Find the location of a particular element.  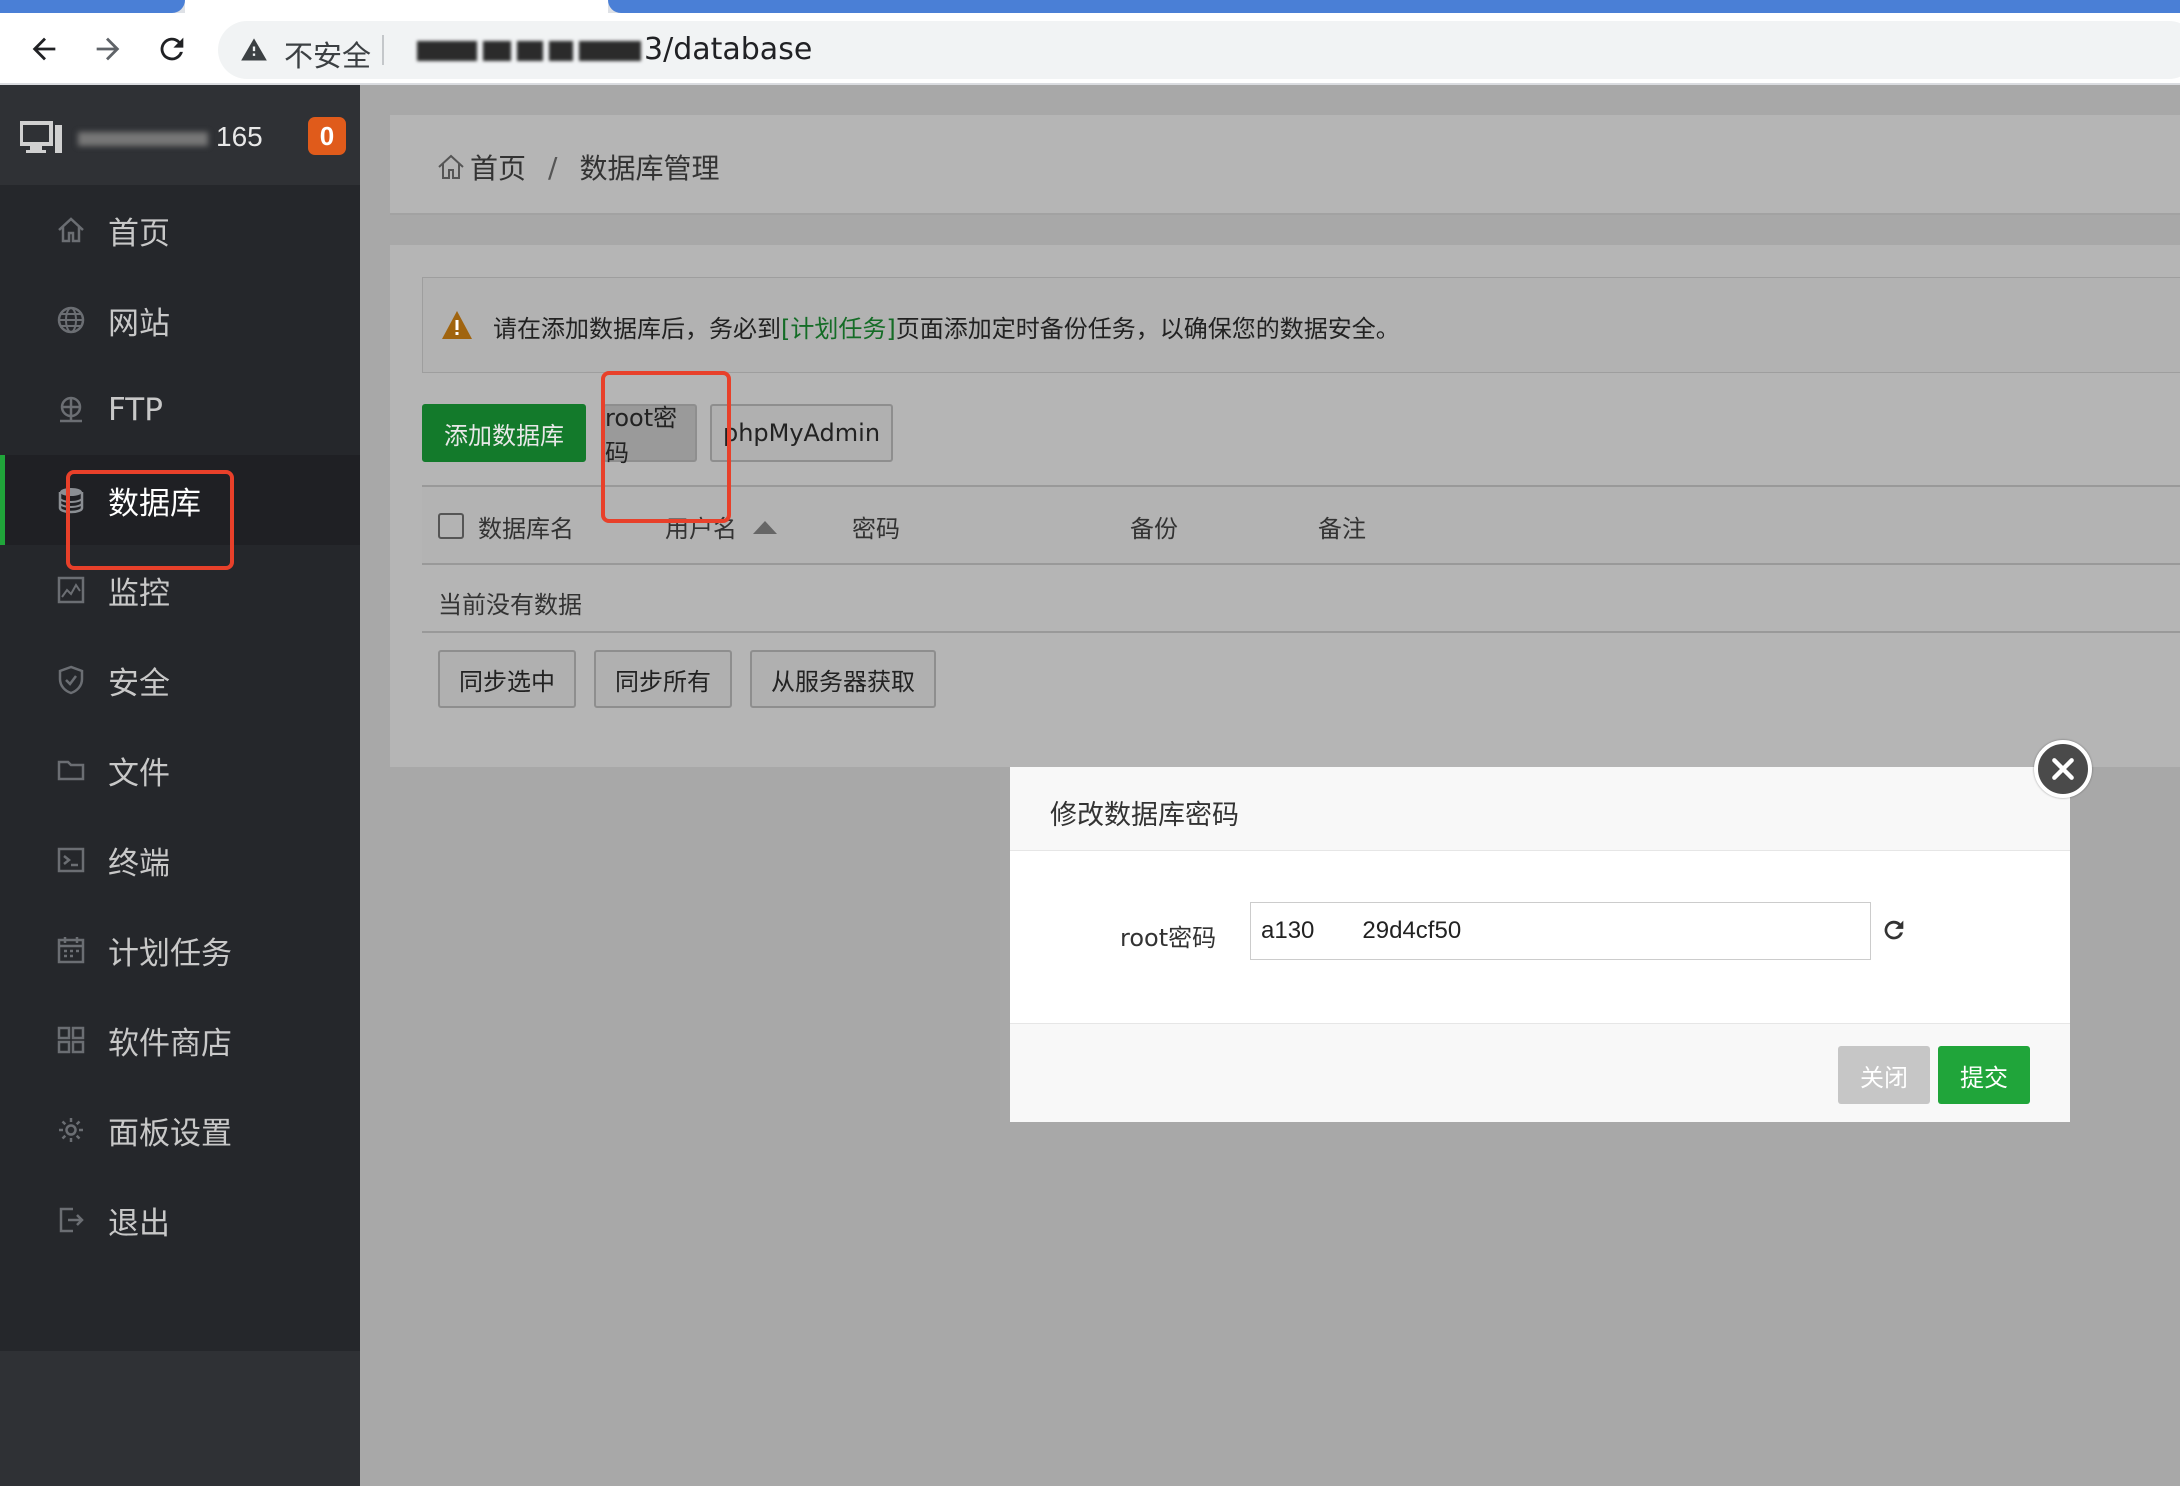

col-backup: 备份 is located at coordinates (1154, 529).